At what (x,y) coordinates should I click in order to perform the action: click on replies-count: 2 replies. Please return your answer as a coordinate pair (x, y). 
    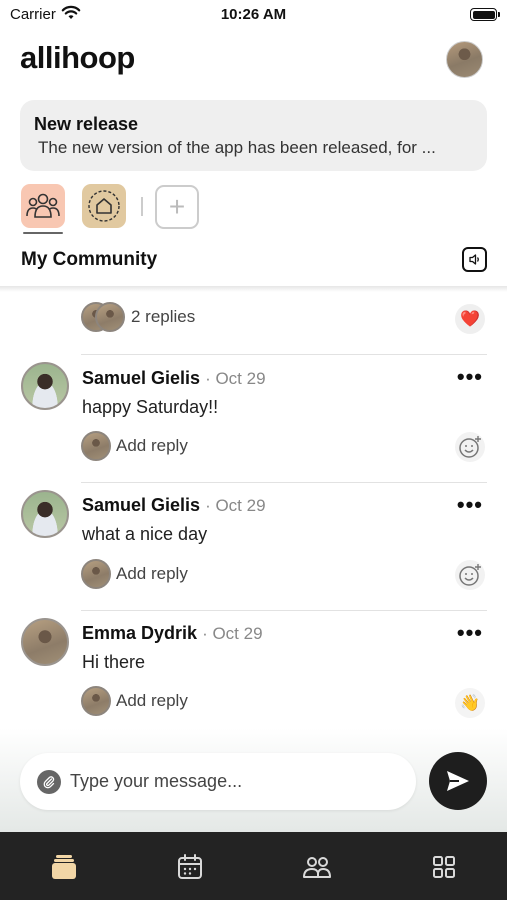
    Looking at the image, I should click on (163, 316).